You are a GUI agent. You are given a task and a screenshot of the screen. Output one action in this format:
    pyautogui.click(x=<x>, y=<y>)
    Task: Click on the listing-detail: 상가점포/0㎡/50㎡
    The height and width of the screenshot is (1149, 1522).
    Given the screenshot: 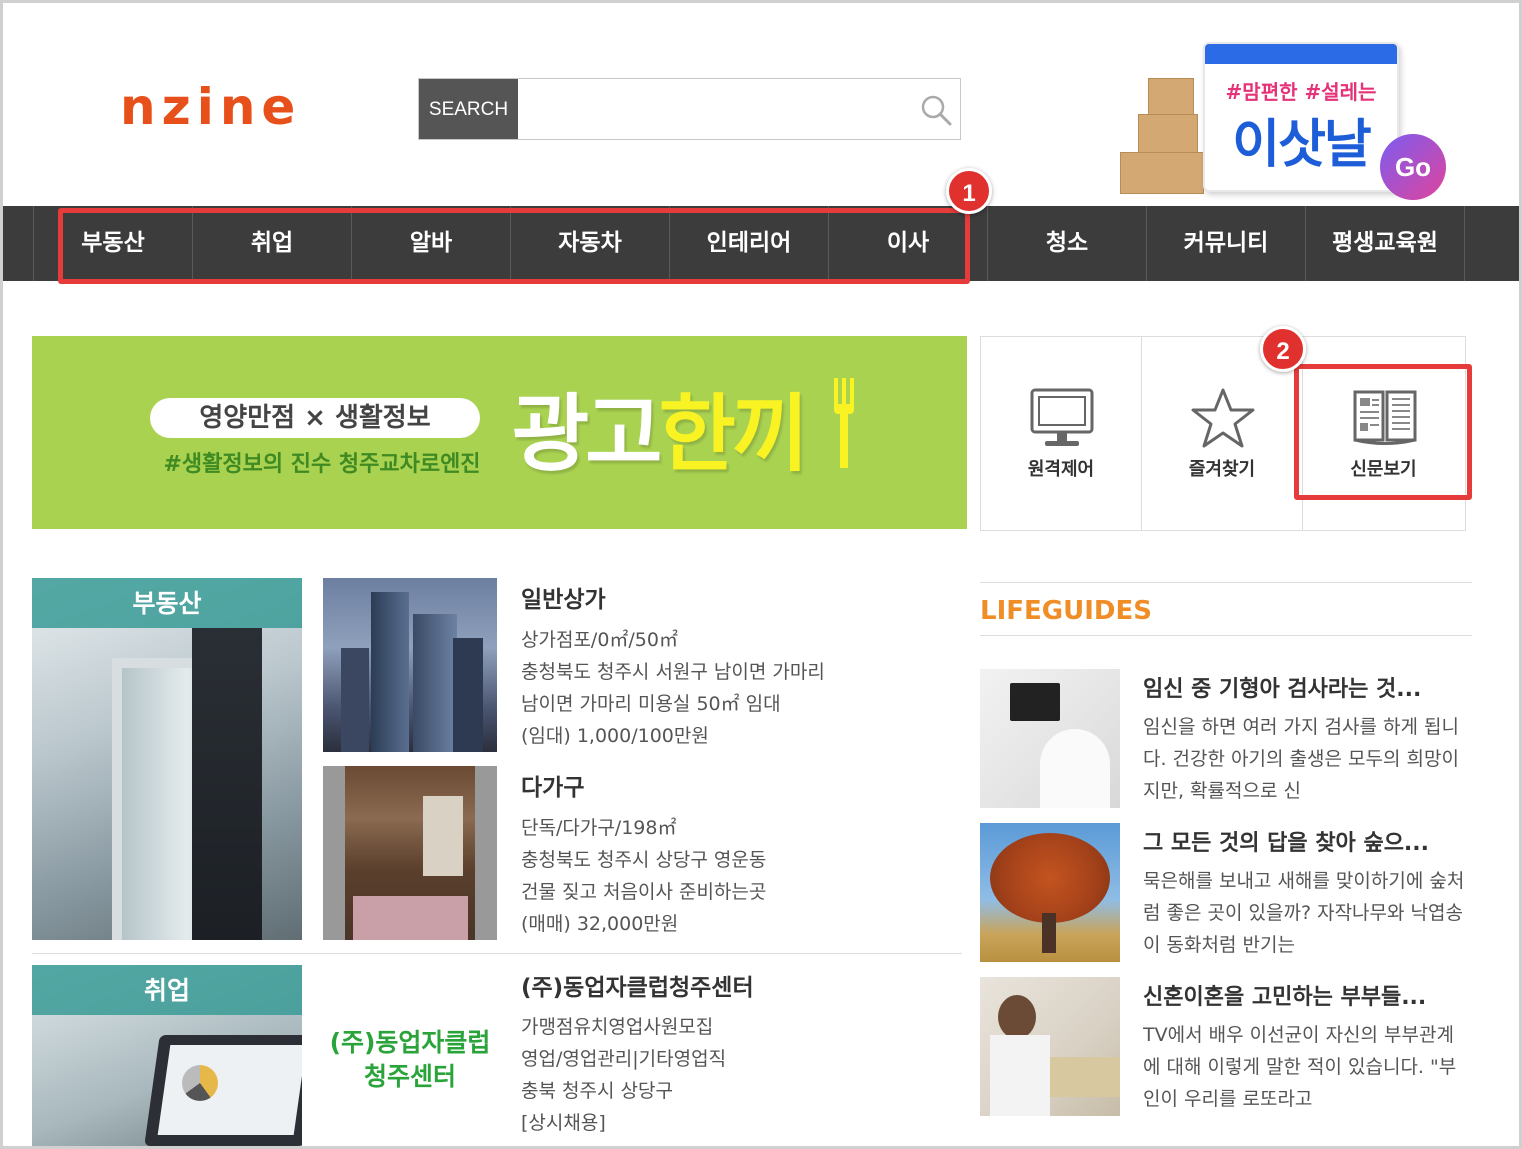 What is the action you would take?
    pyautogui.click(x=599, y=640)
    